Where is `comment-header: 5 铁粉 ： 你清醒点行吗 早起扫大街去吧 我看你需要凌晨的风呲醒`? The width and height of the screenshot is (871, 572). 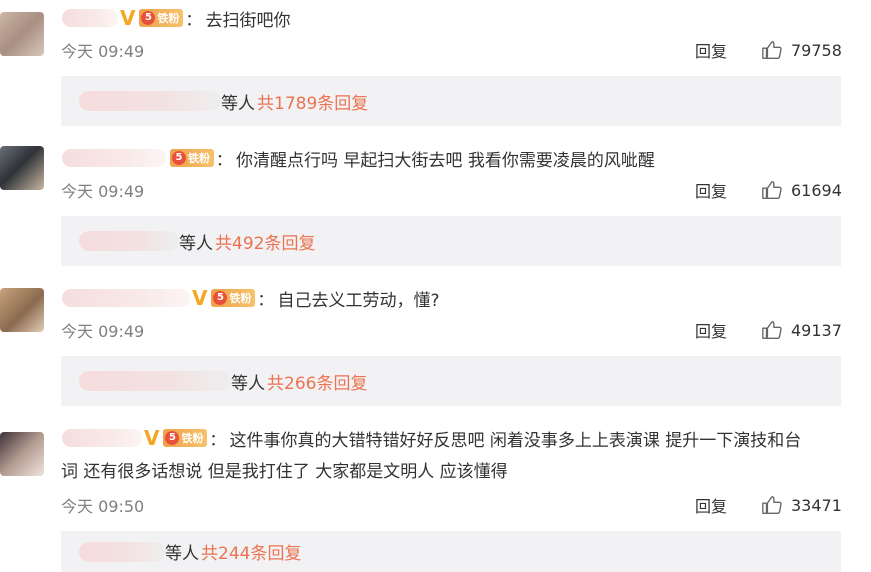
comment-header: 5 铁粉 ： 你清醒点行吗 早起扫大街去吧 我看你需要凌晨的风呲醒 is located at coordinates (358, 158).